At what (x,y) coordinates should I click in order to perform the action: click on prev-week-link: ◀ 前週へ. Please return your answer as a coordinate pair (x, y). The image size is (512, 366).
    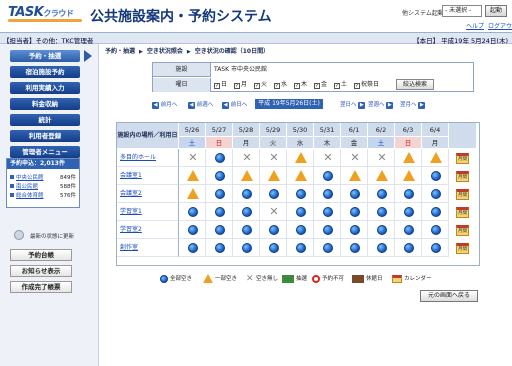
    Looking at the image, I should click on (200, 105).